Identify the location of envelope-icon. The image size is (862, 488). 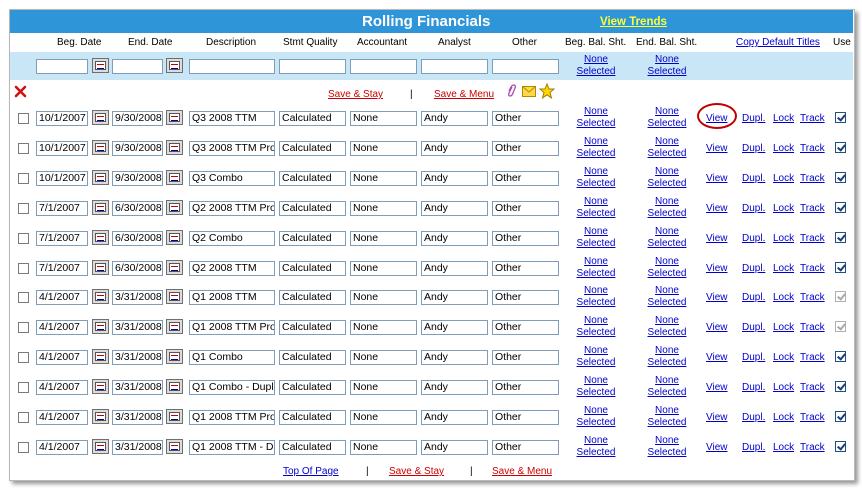
(529, 91).